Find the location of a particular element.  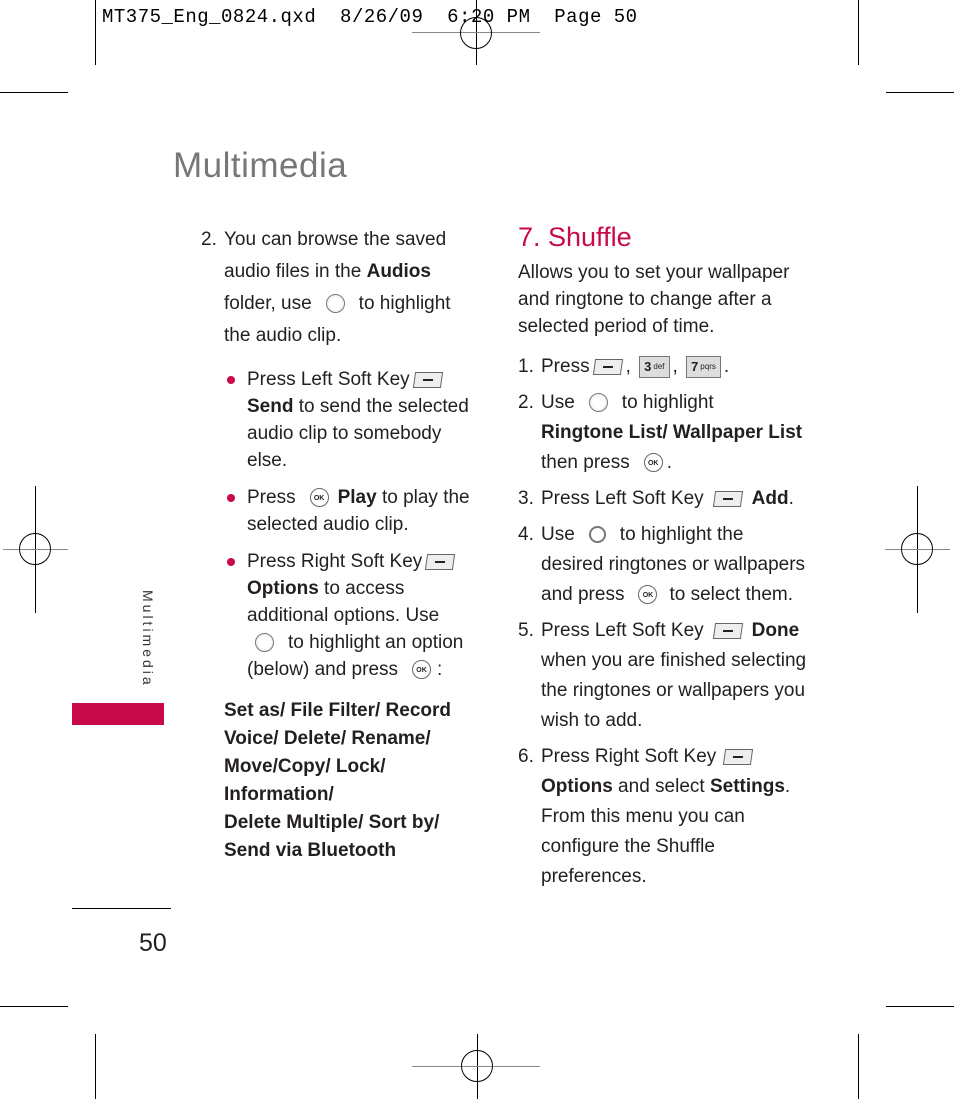

step-3: 3. Press Left Soft Key Add. is located at coordinates (656, 498).